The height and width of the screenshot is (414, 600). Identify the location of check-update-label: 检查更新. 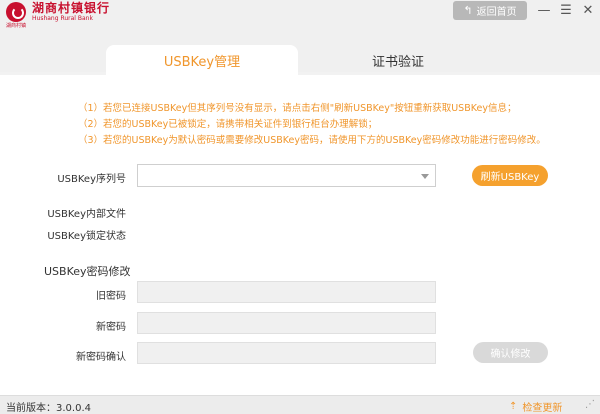
(542, 408).